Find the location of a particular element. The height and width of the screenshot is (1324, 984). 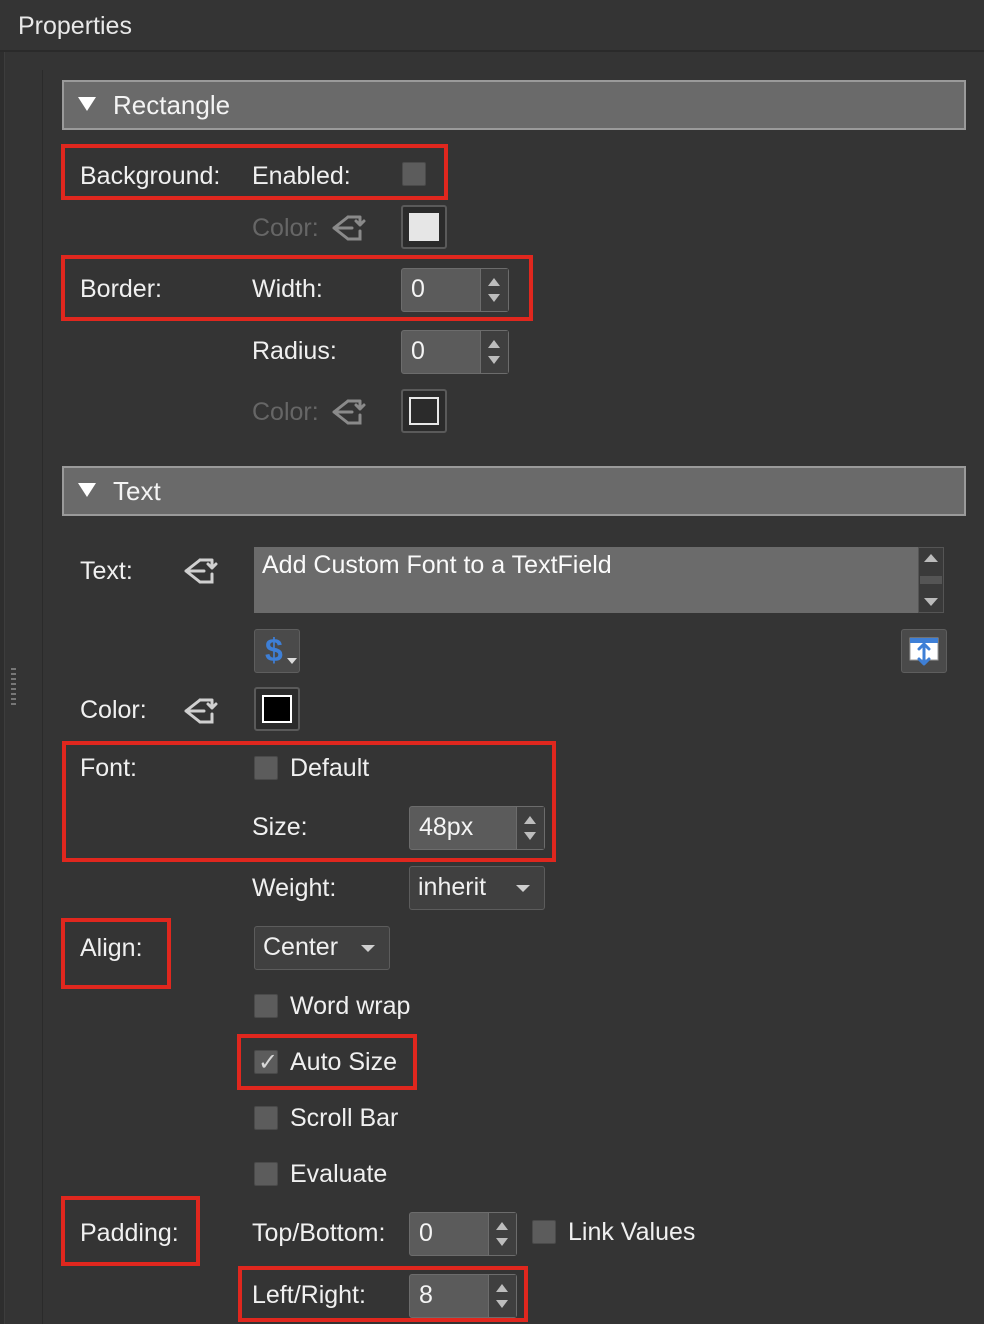

link-values-label: Link Values is located at coordinates (632, 1232).